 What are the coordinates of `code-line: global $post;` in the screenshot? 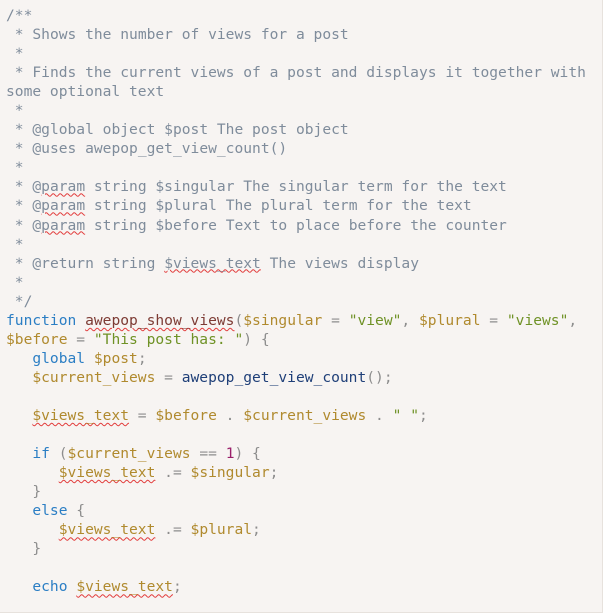 It's located at (301, 358).